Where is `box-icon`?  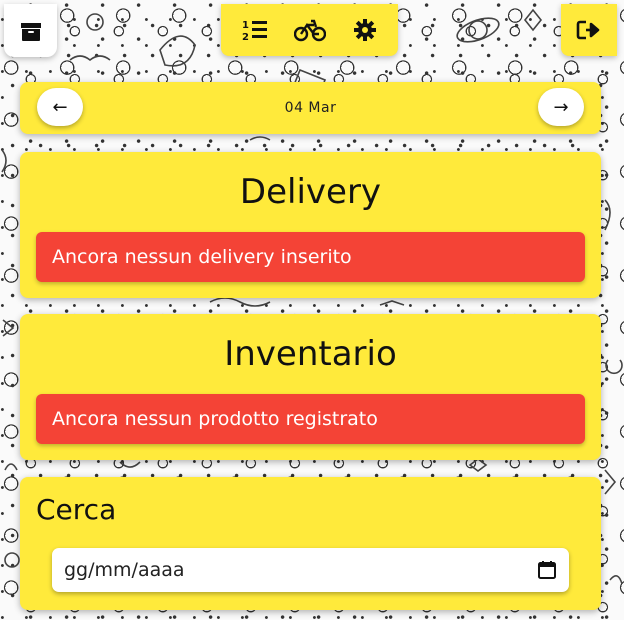
box-icon is located at coordinates (31, 31).